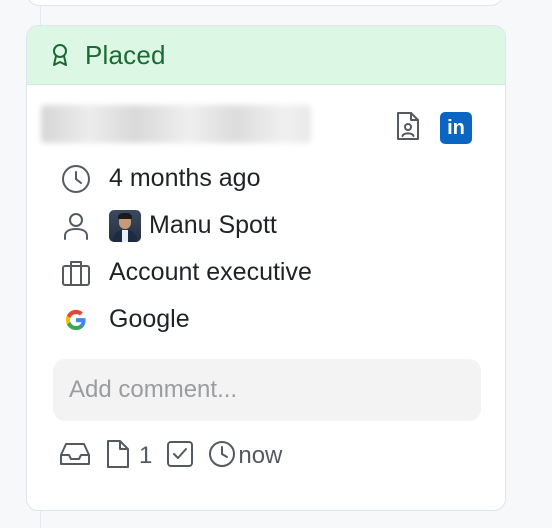 This screenshot has height=528, width=552. Describe the element at coordinates (408, 126) in the screenshot. I see `resume-document-icon` at that location.